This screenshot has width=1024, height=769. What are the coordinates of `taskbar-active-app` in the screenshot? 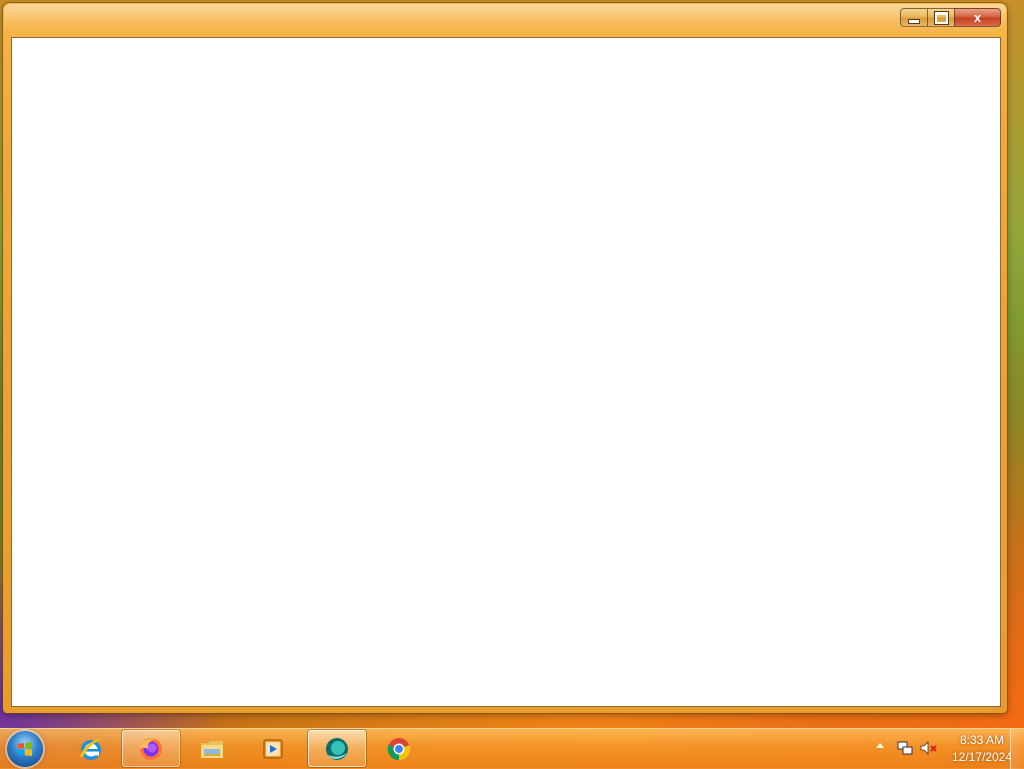 It's located at (337, 748).